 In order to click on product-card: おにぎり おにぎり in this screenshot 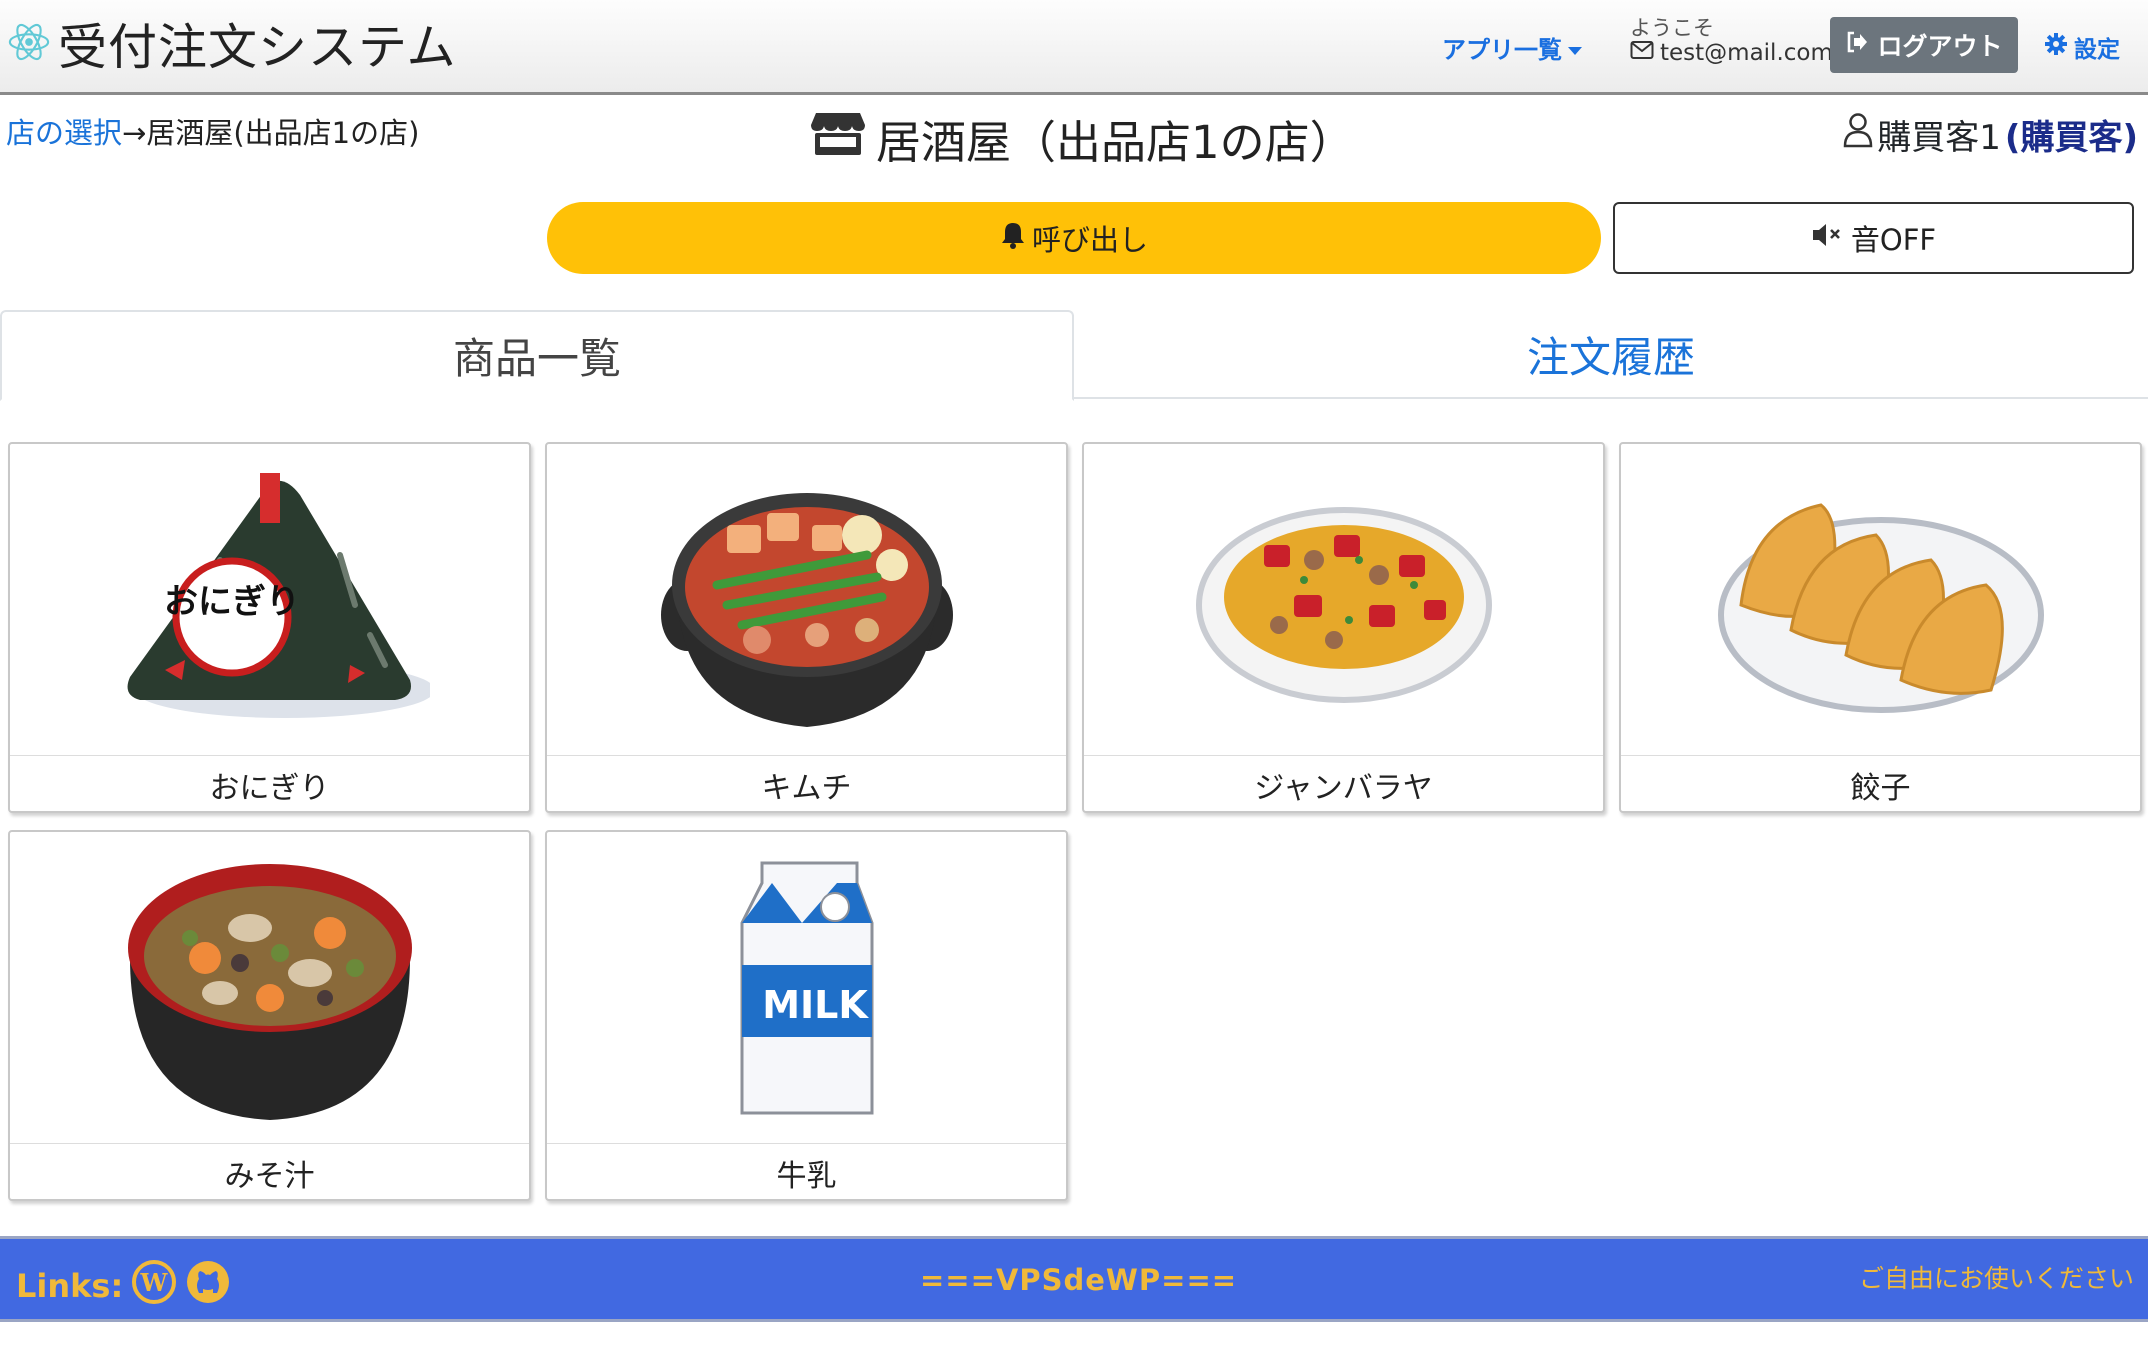, I will do `click(269, 627)`.